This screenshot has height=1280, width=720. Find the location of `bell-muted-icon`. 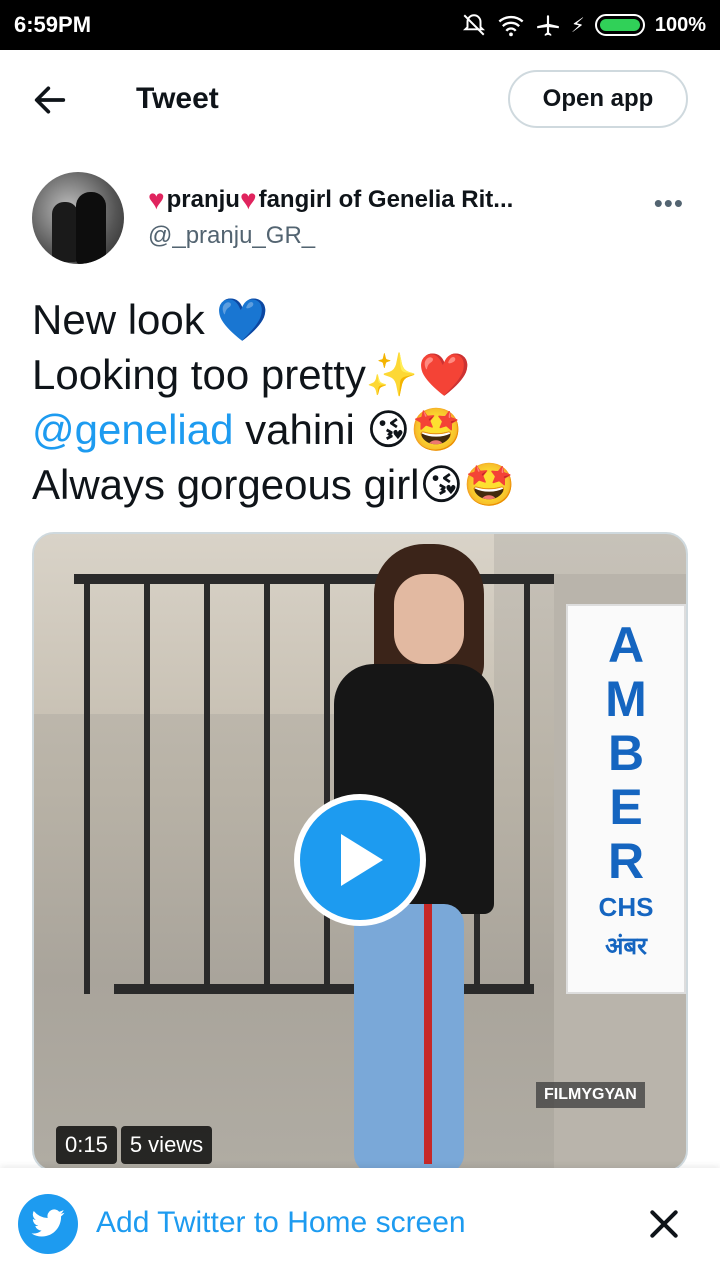

bell-muted-icon is located at coordinates (473, 25).